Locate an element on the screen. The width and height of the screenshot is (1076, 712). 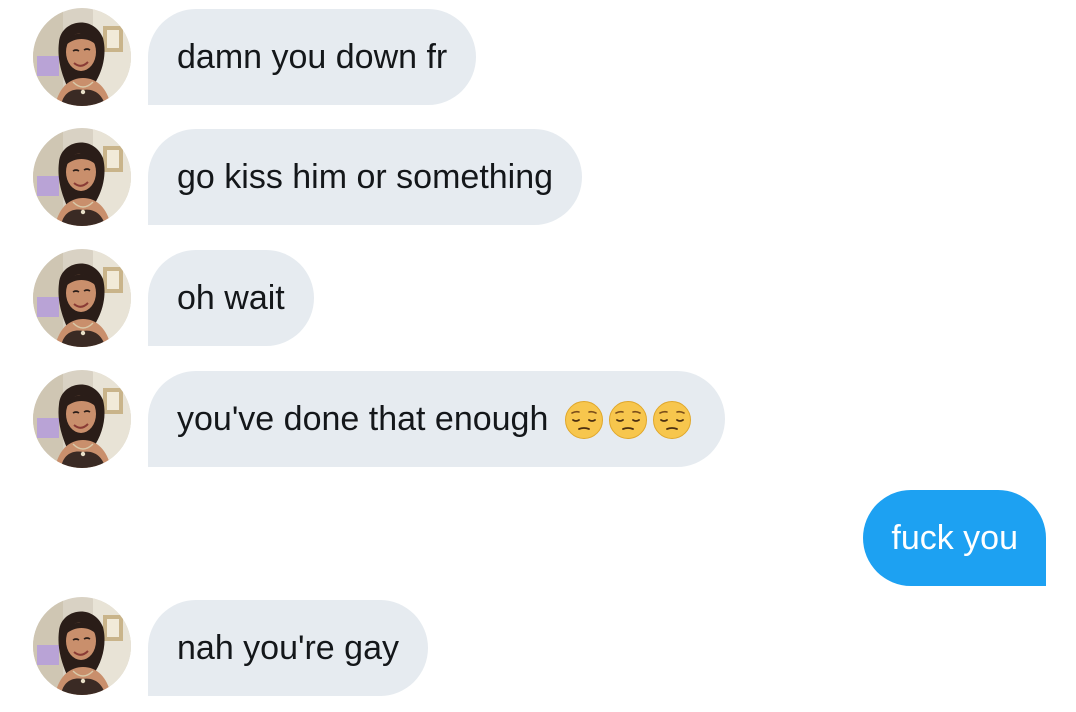
message-row-outgoing: fuck you is located at coordinates (538, 539).